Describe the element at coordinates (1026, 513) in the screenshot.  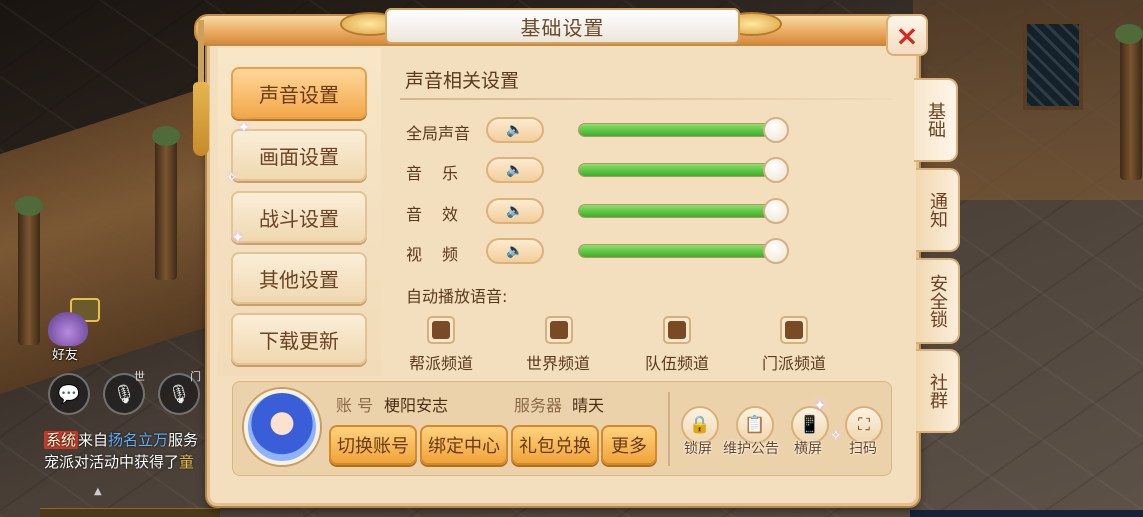
I see `bottom-hud-bar-right` at that location.